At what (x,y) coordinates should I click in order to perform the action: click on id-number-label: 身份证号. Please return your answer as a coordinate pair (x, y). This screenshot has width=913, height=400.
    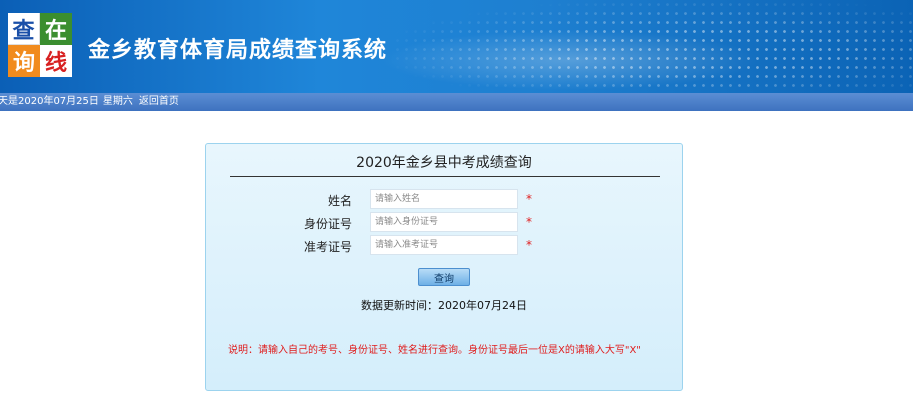
    Looking at the image, I should click on (327, 224).